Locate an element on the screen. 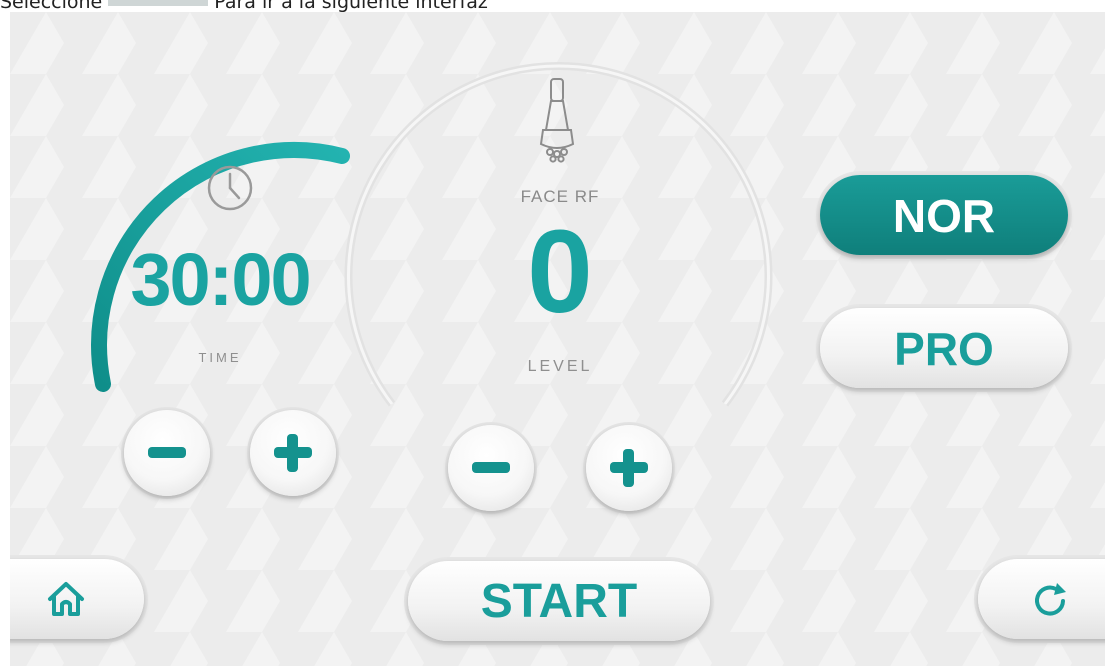 This screenshot has width=1105, height=666. refresh-icon is located at coordinates (1050, 599).